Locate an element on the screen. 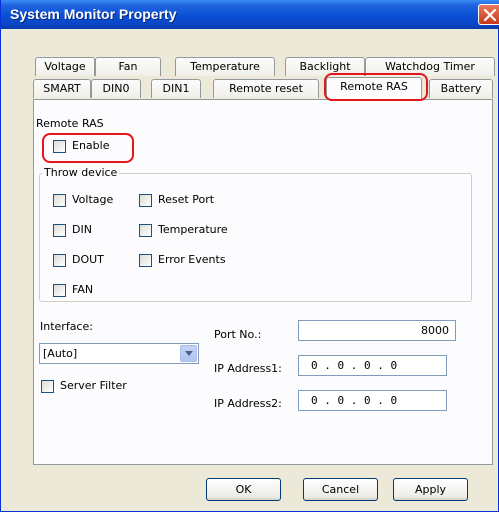 The width and height of the screenshot is (499, 512). fan-label: FAN is located at coordinates (83, 289).